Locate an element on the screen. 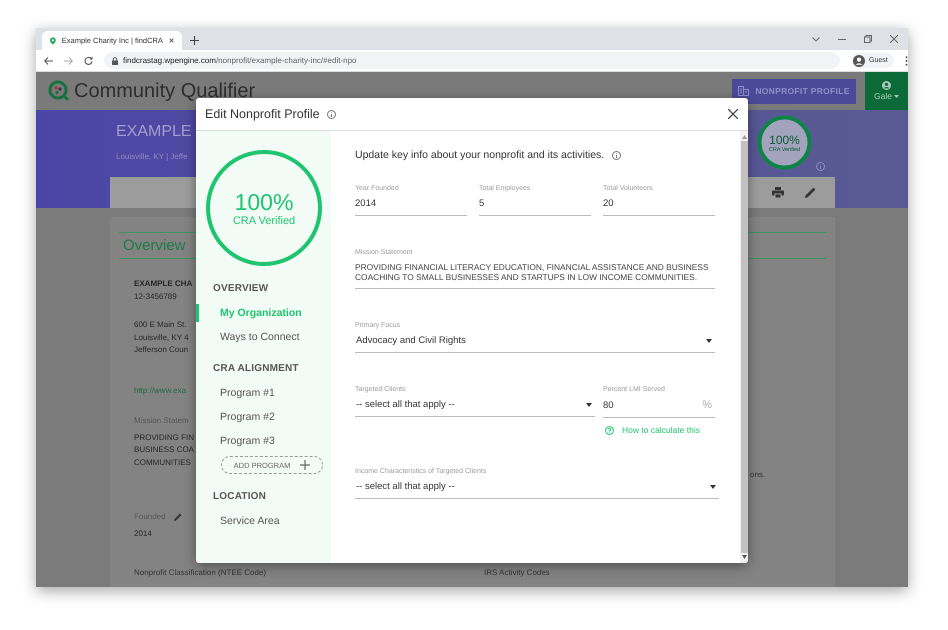 The image size is (948, 630). field-label: IRS Activity Codes is located at coordinates (517, 572).